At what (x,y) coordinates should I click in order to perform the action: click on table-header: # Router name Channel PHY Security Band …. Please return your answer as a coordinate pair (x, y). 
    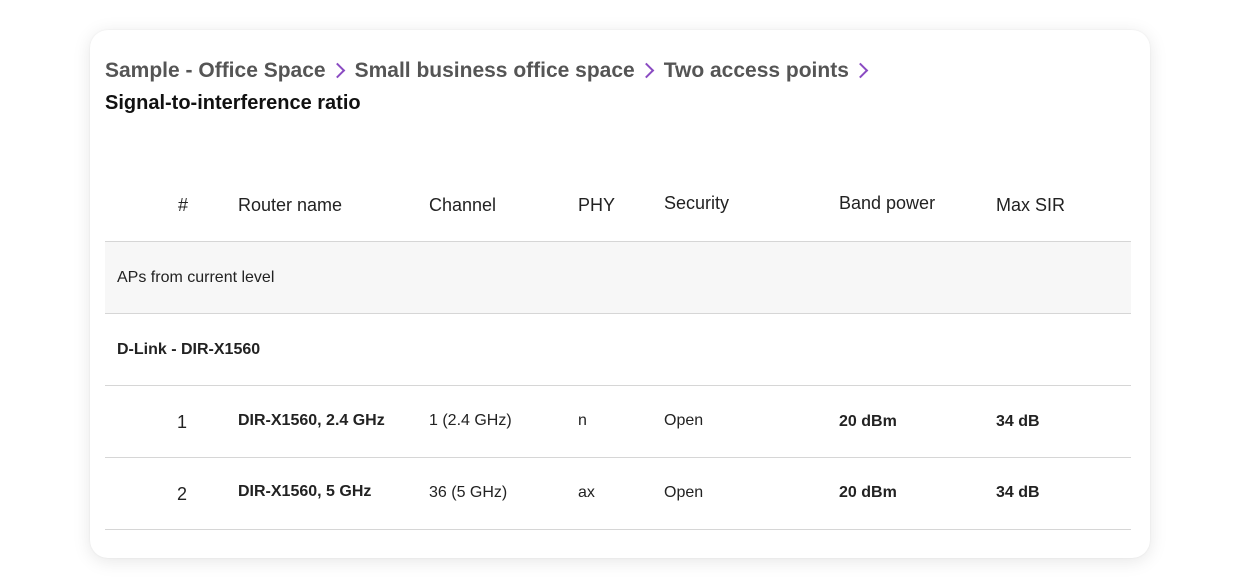
    Looking at the image, I should click on (618, 206).